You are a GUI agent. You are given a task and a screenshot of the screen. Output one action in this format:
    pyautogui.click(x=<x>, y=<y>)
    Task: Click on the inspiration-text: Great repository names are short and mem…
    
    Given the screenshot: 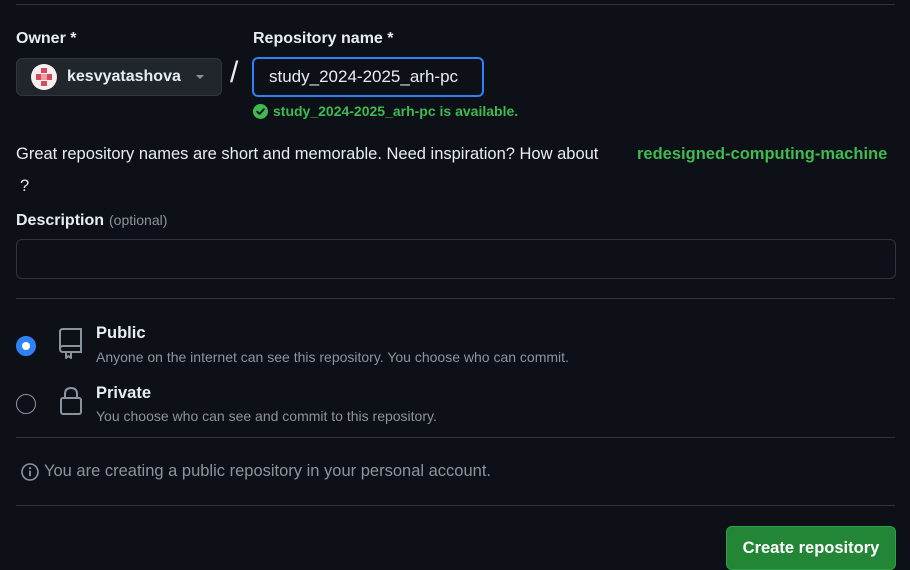 What is the action you would take?
    pyautogui.click(x=307, y=154)
    